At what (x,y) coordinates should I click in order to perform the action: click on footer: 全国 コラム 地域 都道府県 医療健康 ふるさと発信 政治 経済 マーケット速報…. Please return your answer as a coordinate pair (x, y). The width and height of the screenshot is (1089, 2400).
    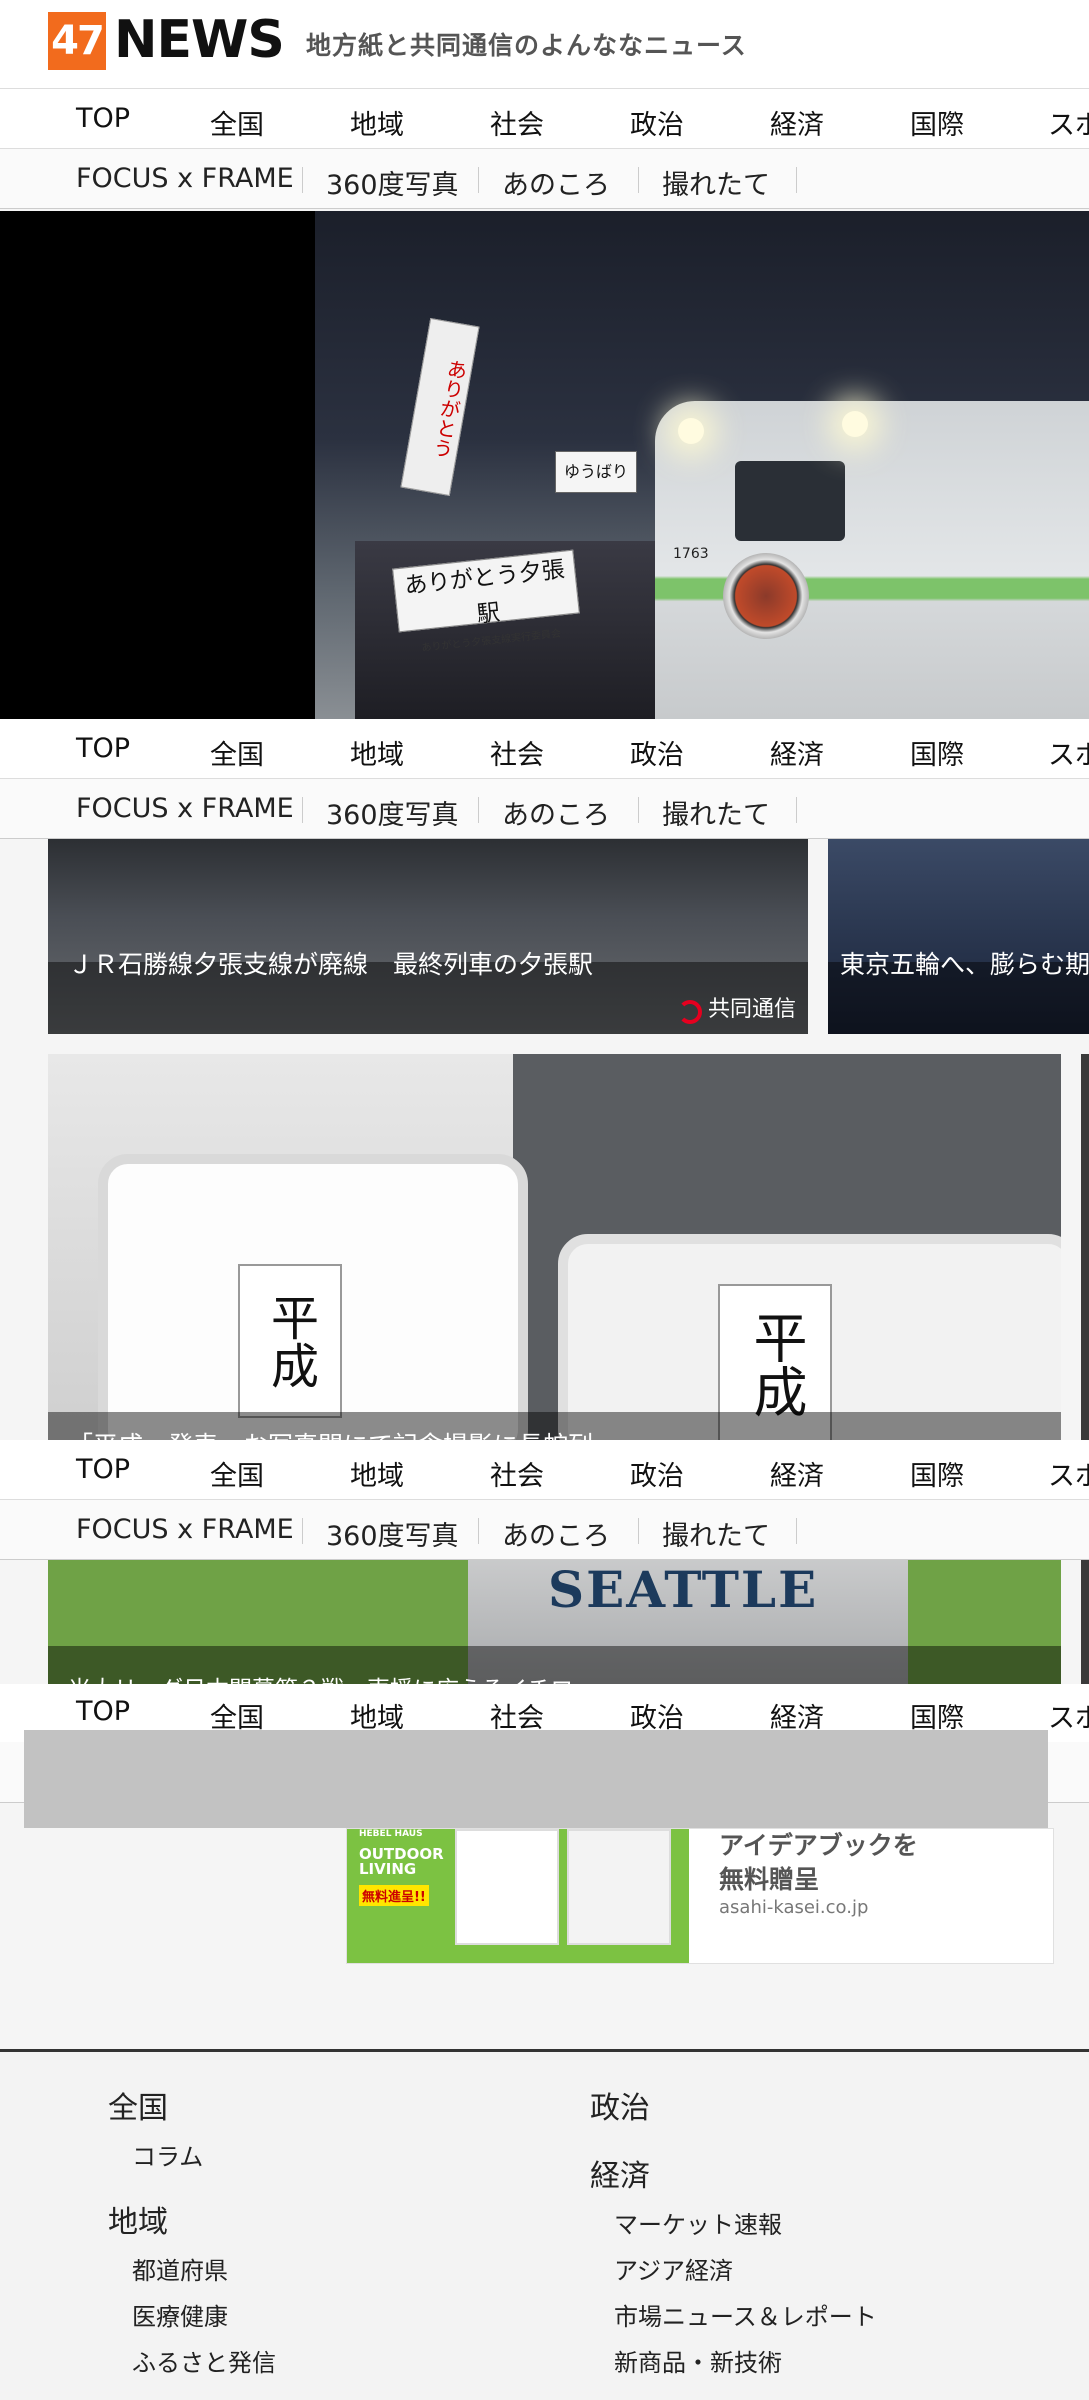
    Looking at the image, I should click on (544, 2224).